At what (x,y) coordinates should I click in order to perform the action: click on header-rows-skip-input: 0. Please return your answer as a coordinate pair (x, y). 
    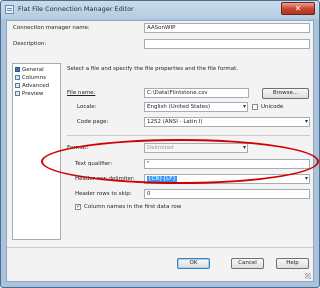
    Looking at the image, I should click on (227, 194).